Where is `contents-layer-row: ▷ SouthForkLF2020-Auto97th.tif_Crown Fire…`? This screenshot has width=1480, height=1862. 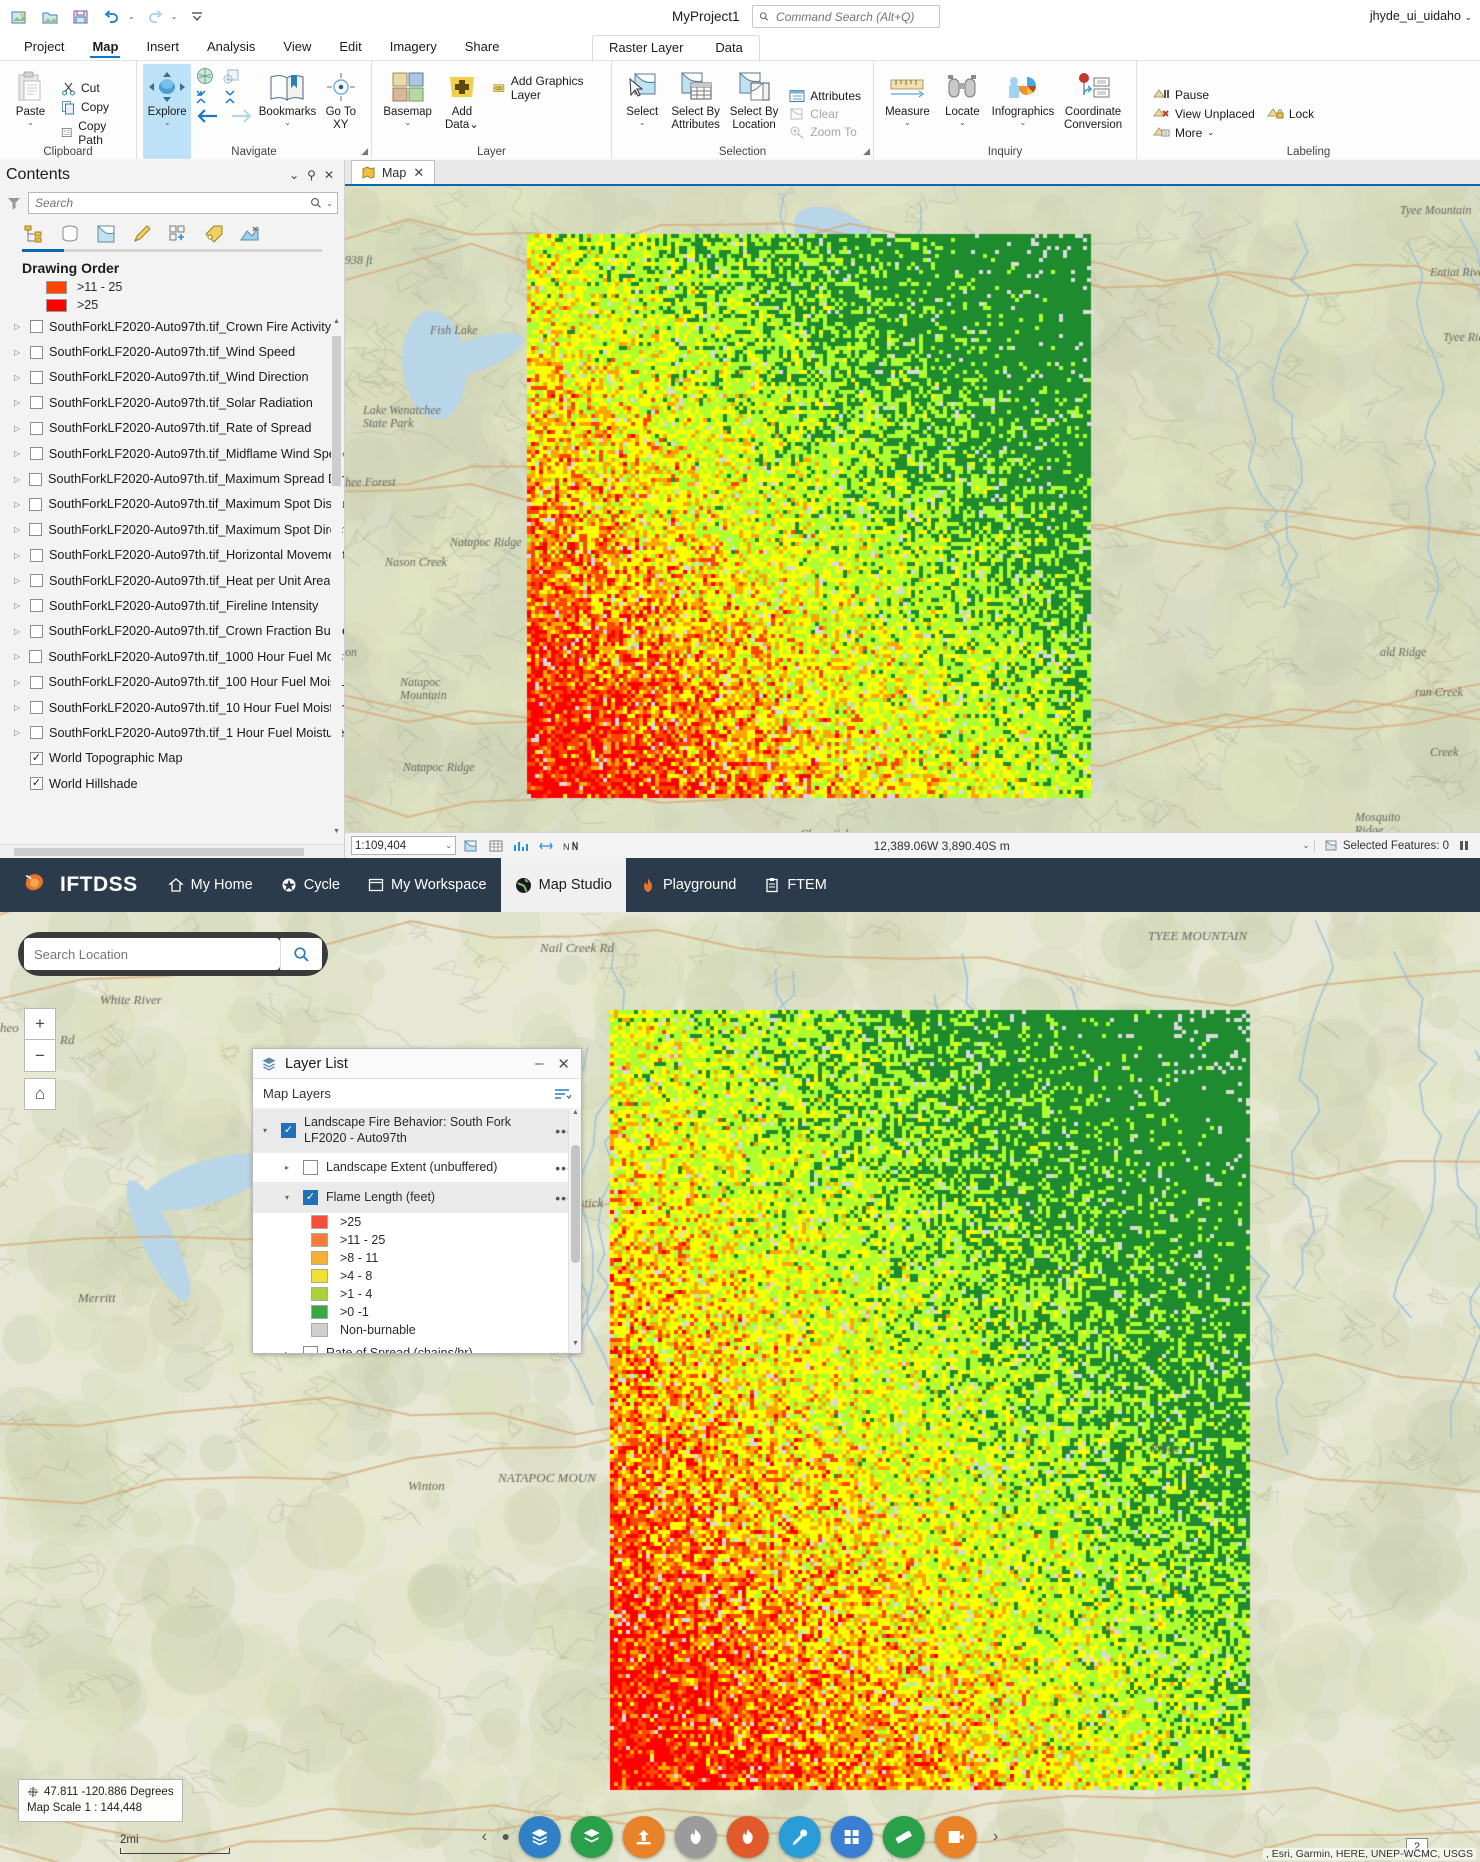 contents-layer-row: ▷ SouthForkLF2020-Auto97th.tif_Crown Fire… is located at coordinates (179, 326).